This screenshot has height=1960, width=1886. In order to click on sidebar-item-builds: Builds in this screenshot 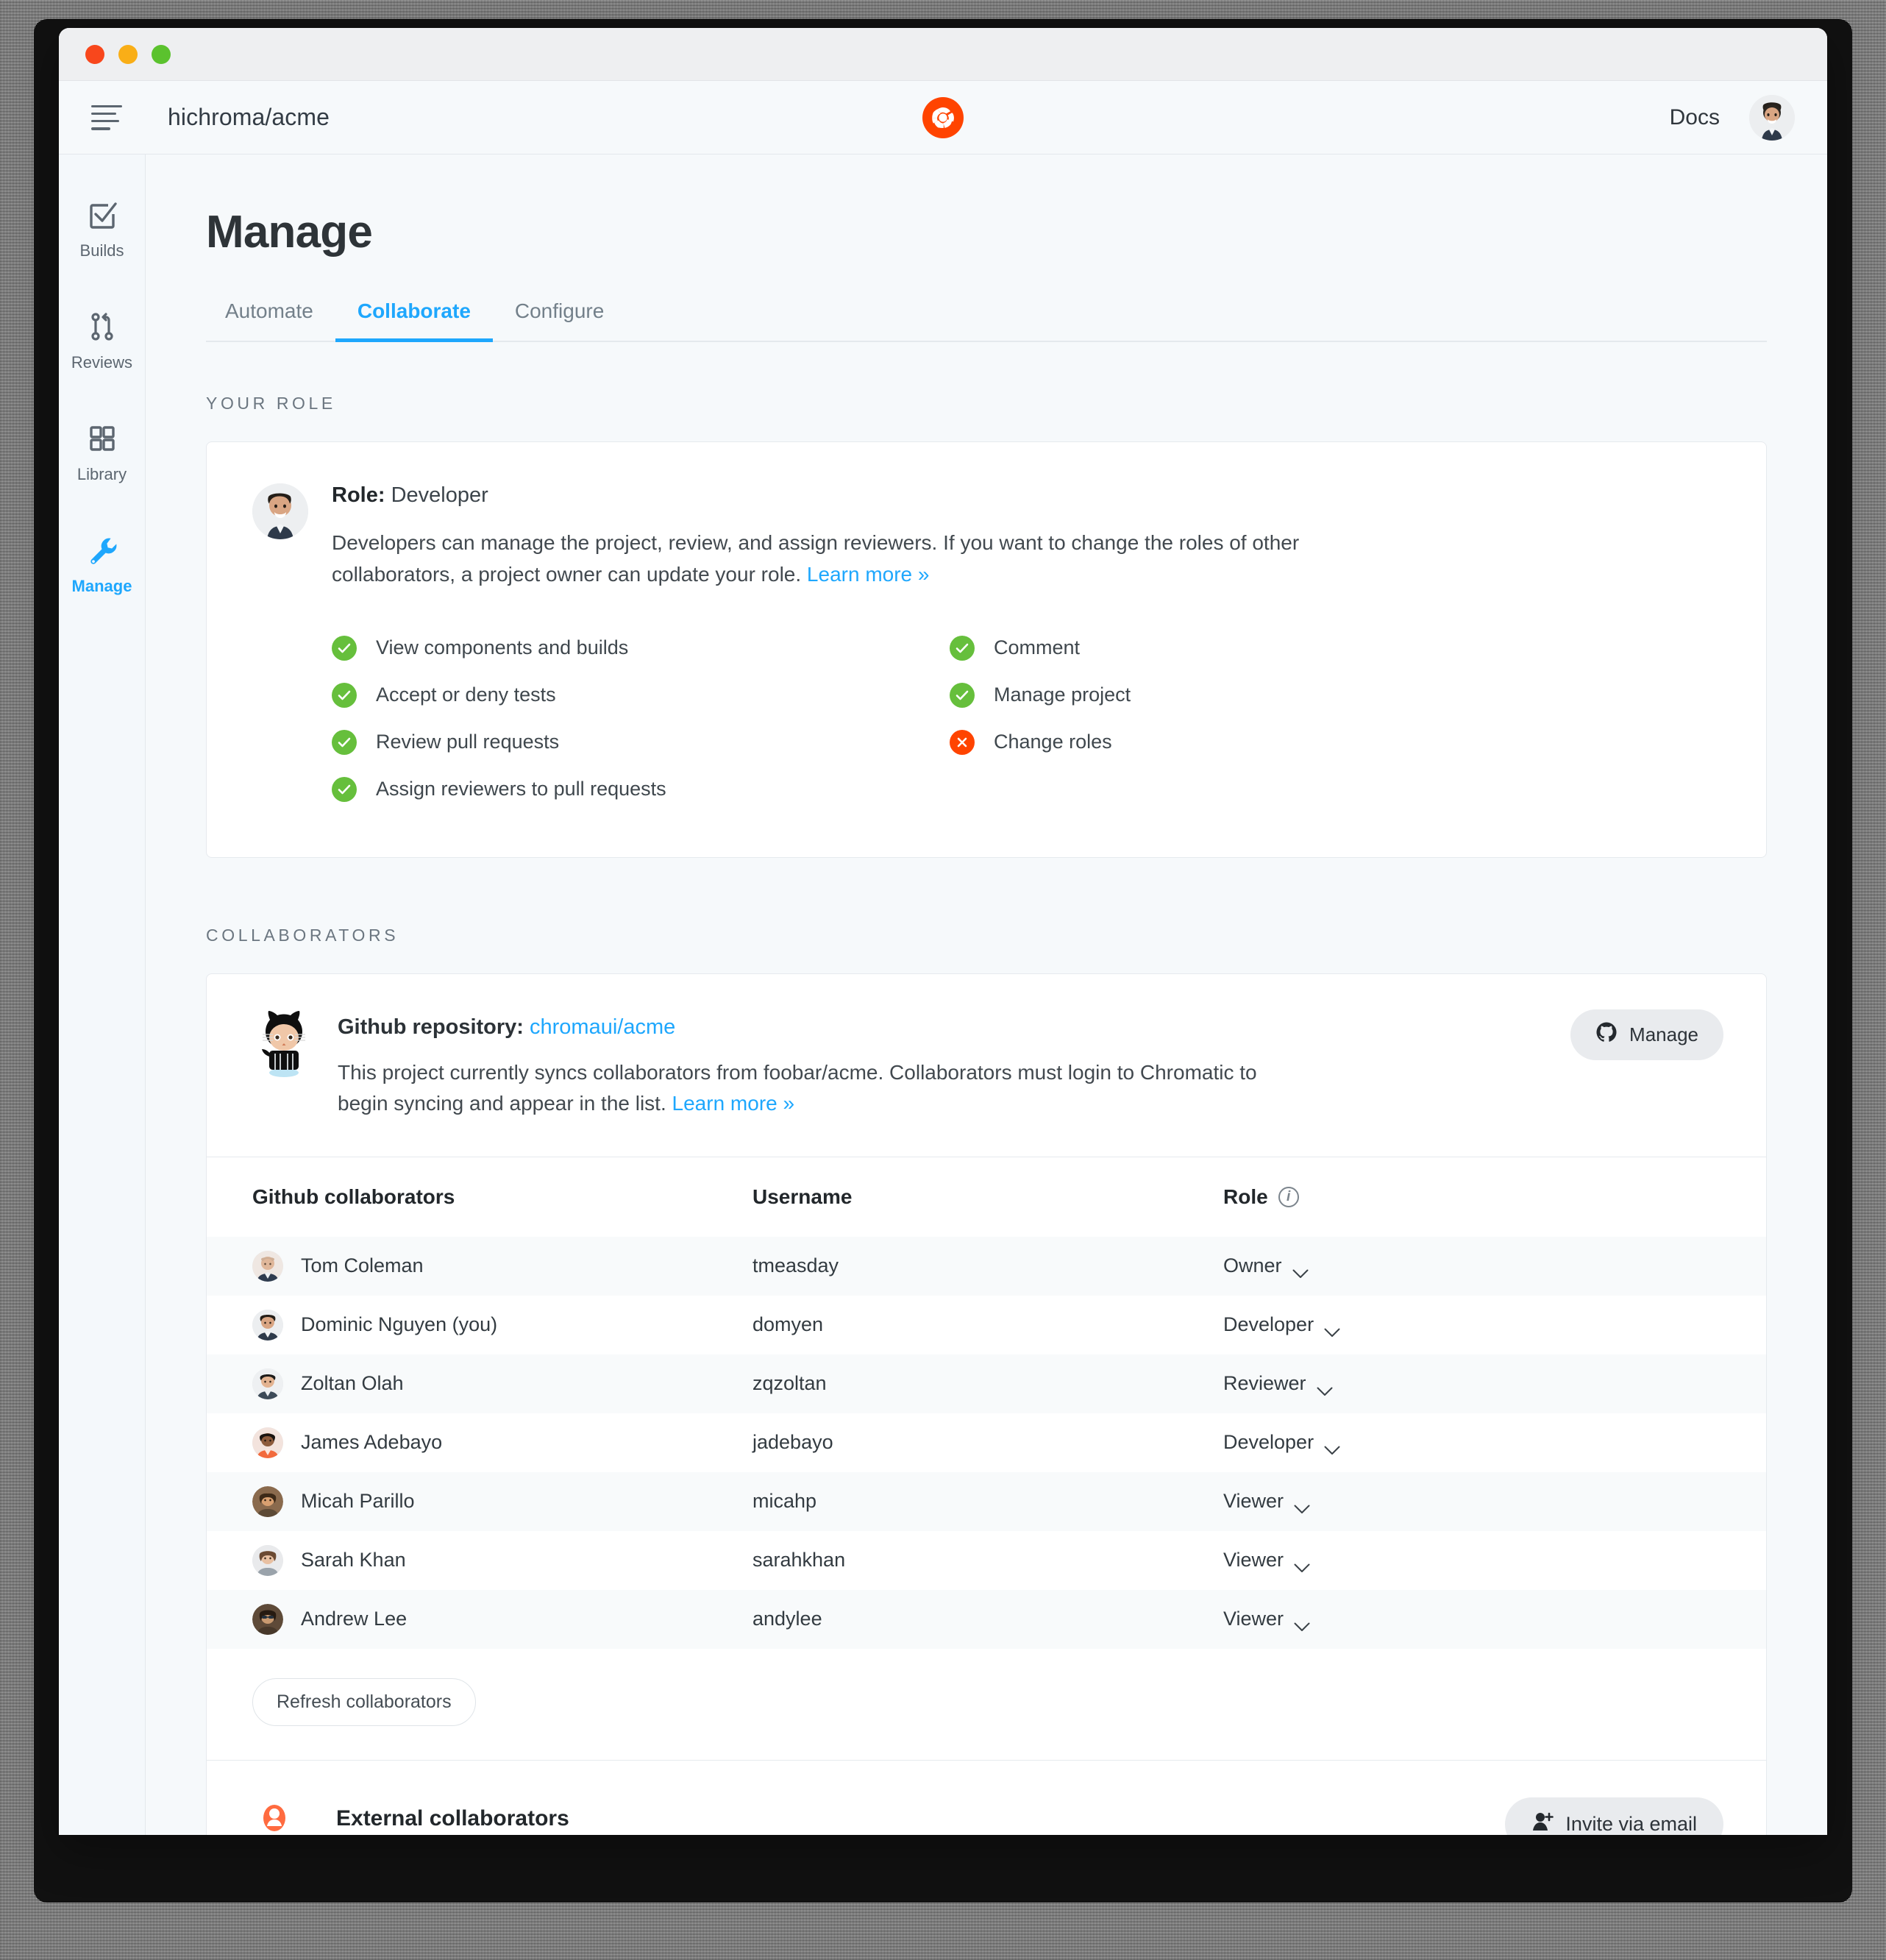, I will do `click(102, 228)`.